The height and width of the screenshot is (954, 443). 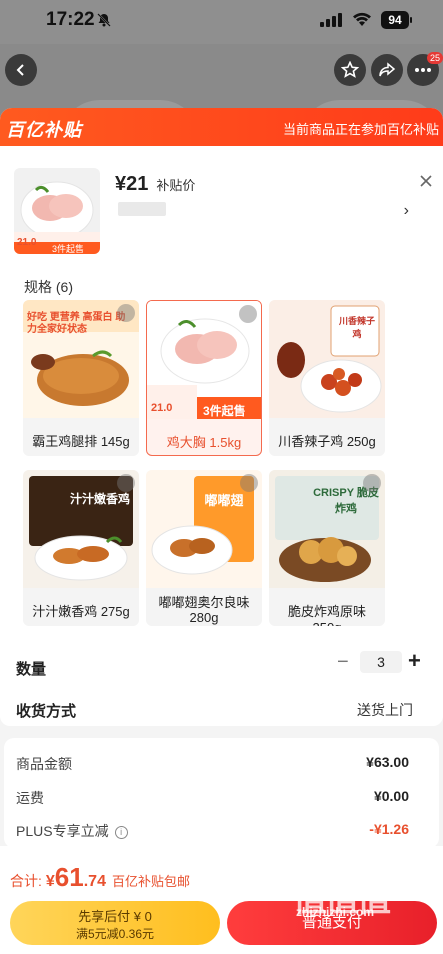 I want to click on spec-section-title: 规格 (6), so click(x=48, y=287).